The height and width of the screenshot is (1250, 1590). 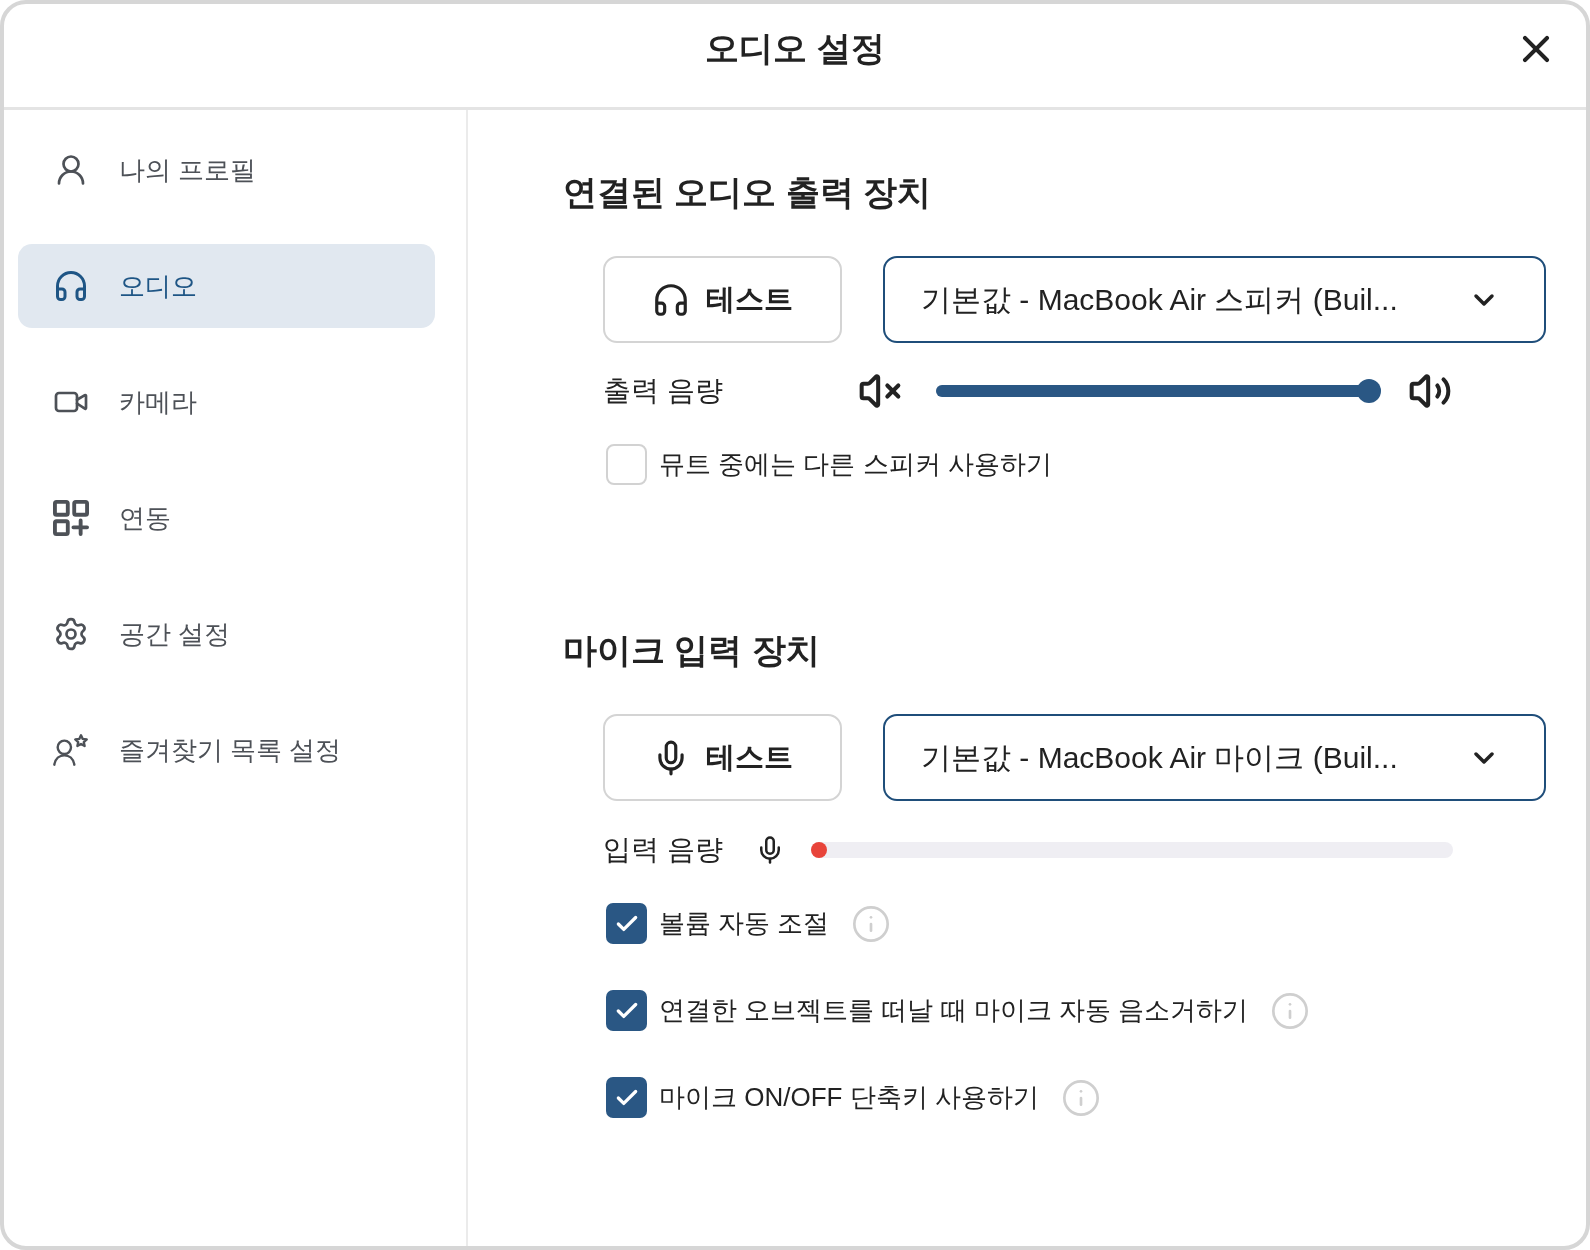 What do you see at coordinates (226, 170) in the screenshot?
I see `sidebar-item: 나의 프로필` at bounding box center [226, 170].